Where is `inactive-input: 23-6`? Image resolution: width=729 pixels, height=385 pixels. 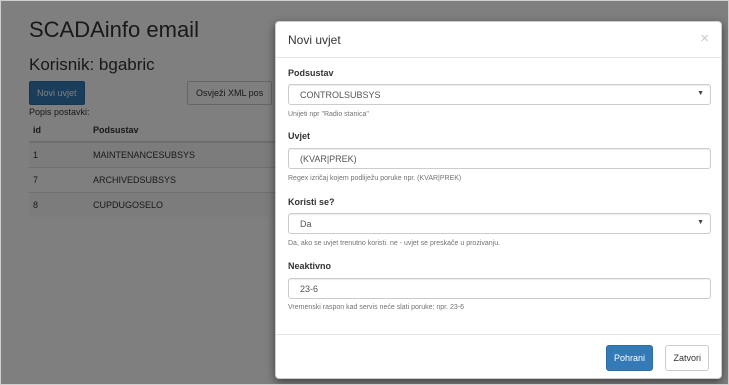 inactive-input: 23-6 is located at coordinates (499, 288).